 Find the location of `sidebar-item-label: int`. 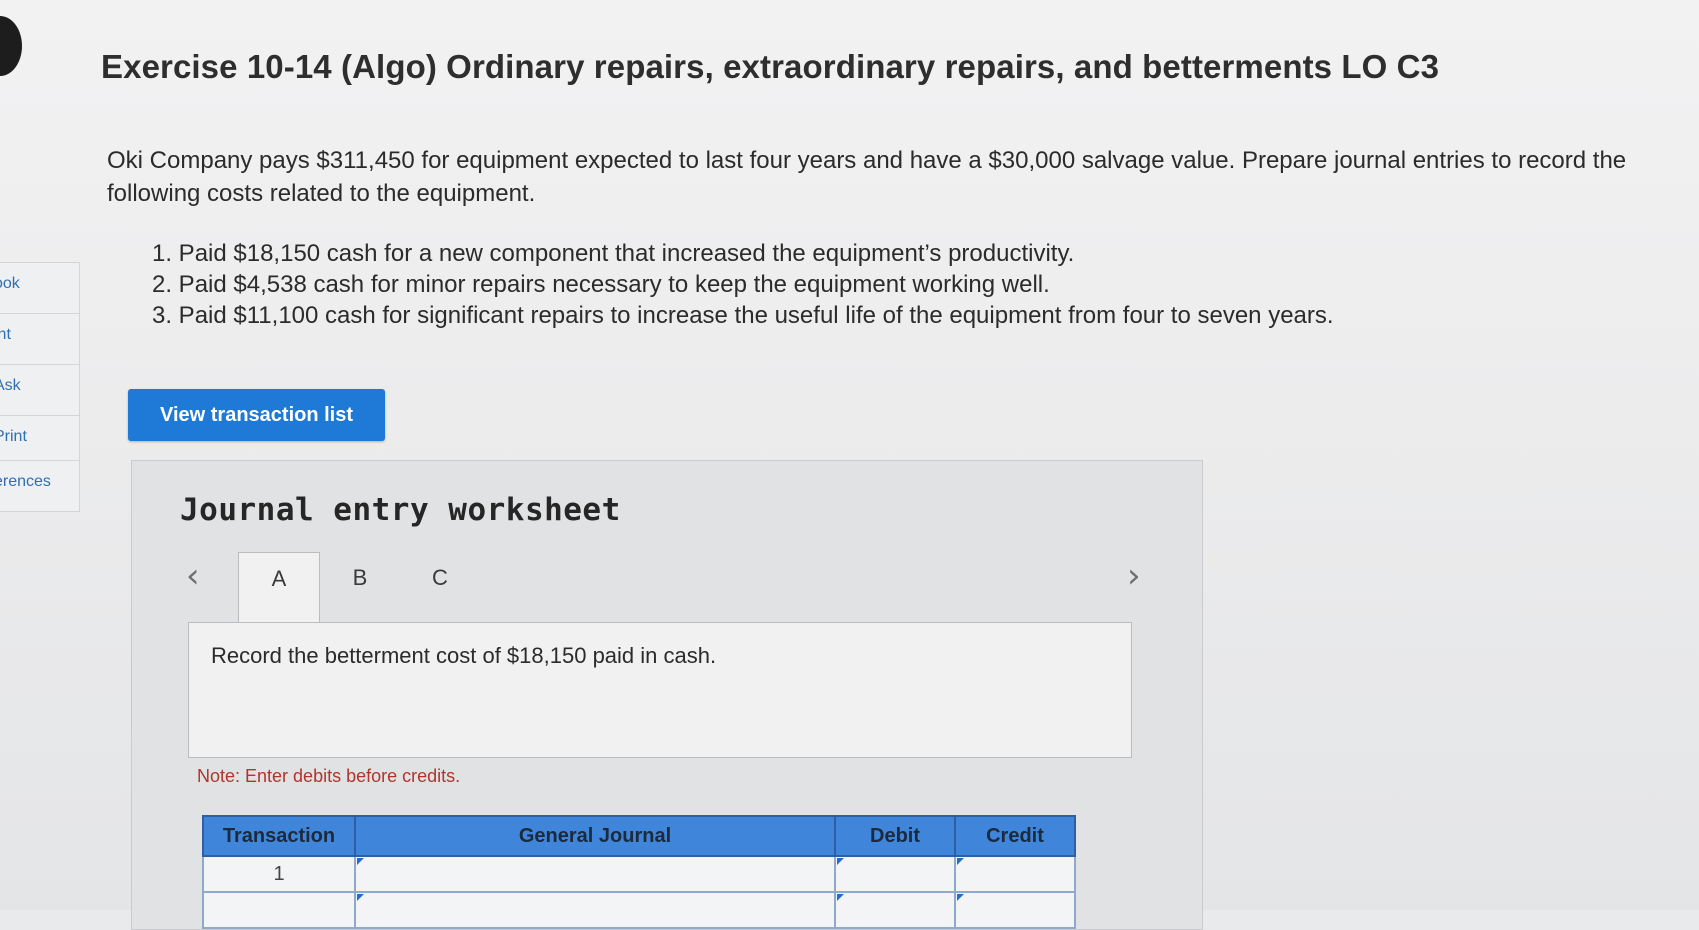

sidebar-item-label: int is located at coordinates (5, 334).